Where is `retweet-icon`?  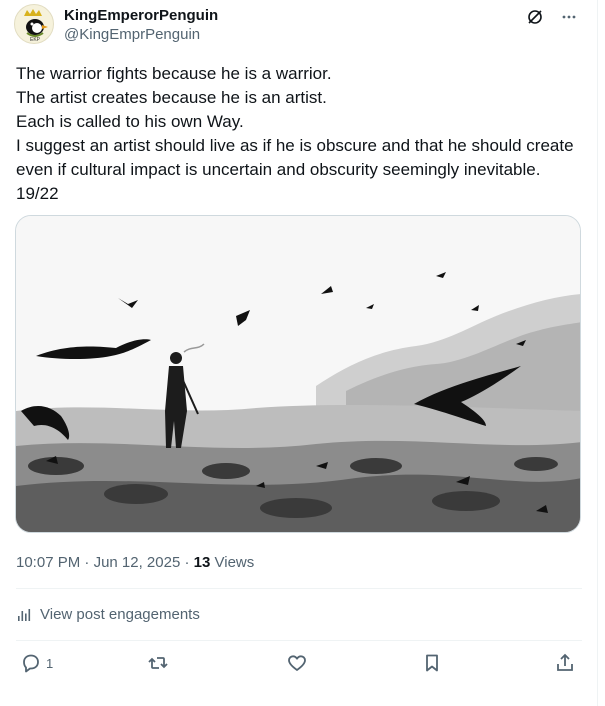
retweet-icon is located at coordinates (158, 663).